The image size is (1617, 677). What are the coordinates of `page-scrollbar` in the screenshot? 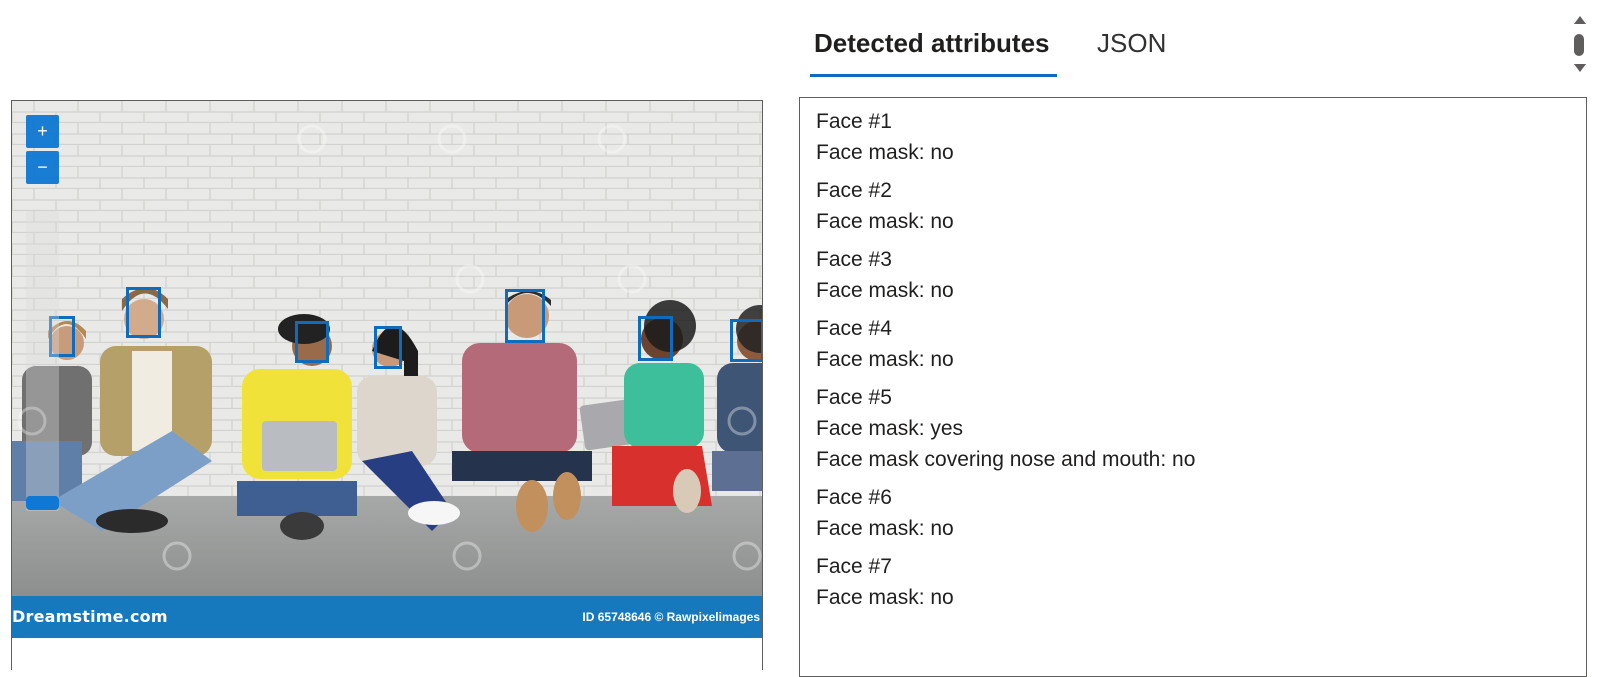 It's located at (1579, 45).